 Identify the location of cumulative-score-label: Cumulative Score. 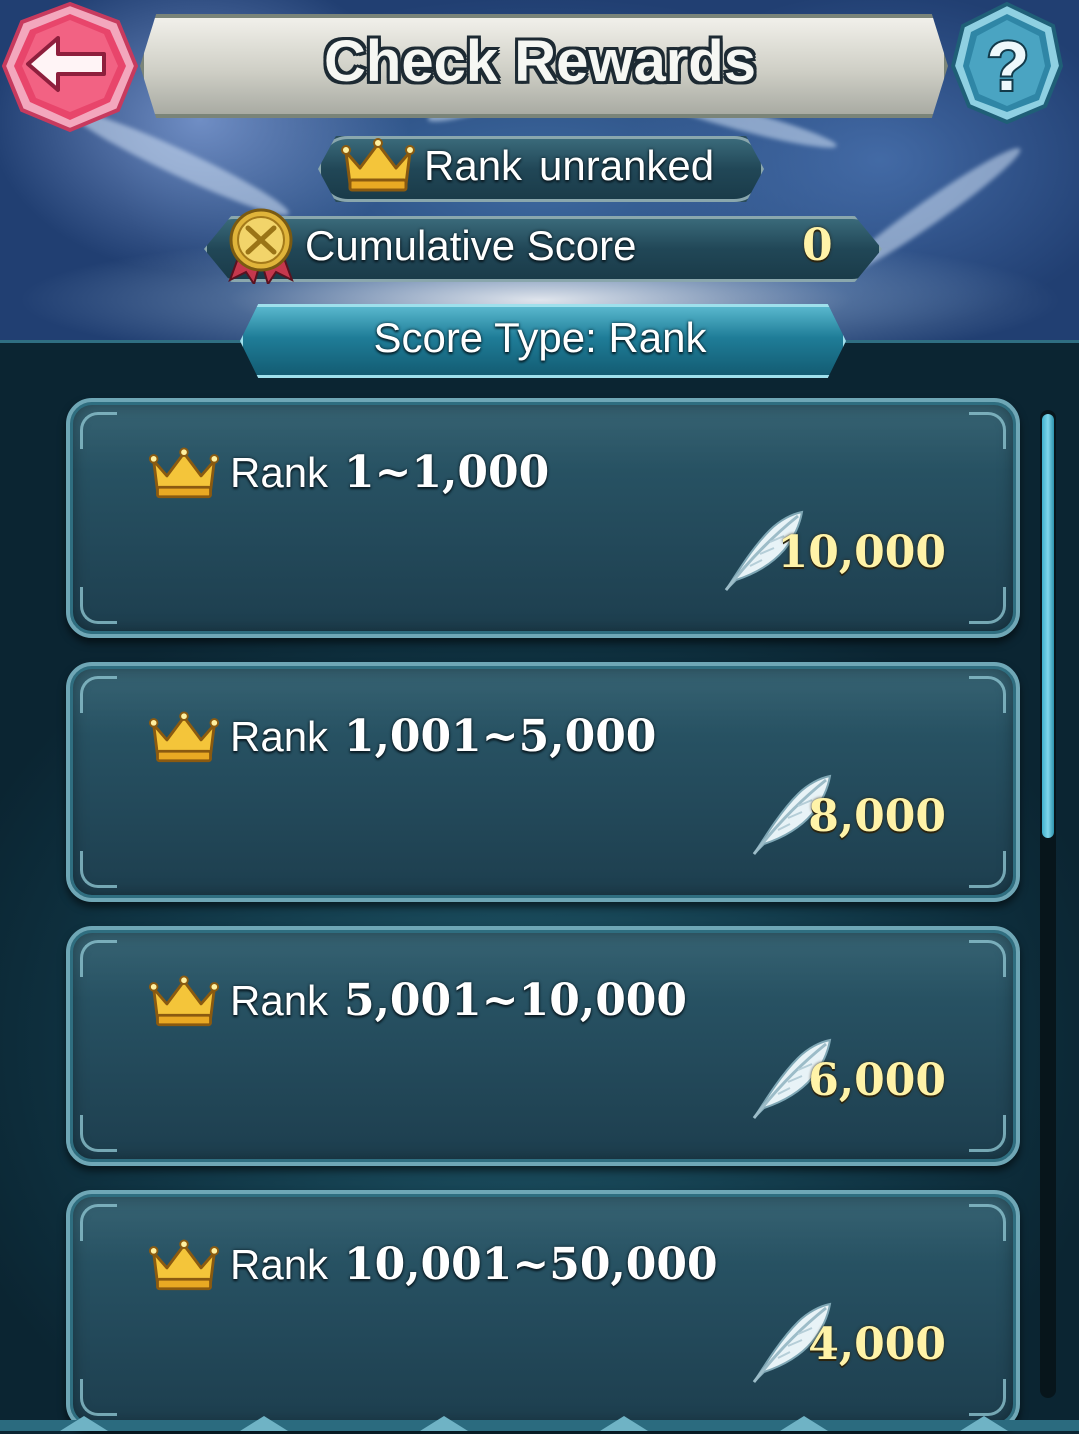
(471, 245).